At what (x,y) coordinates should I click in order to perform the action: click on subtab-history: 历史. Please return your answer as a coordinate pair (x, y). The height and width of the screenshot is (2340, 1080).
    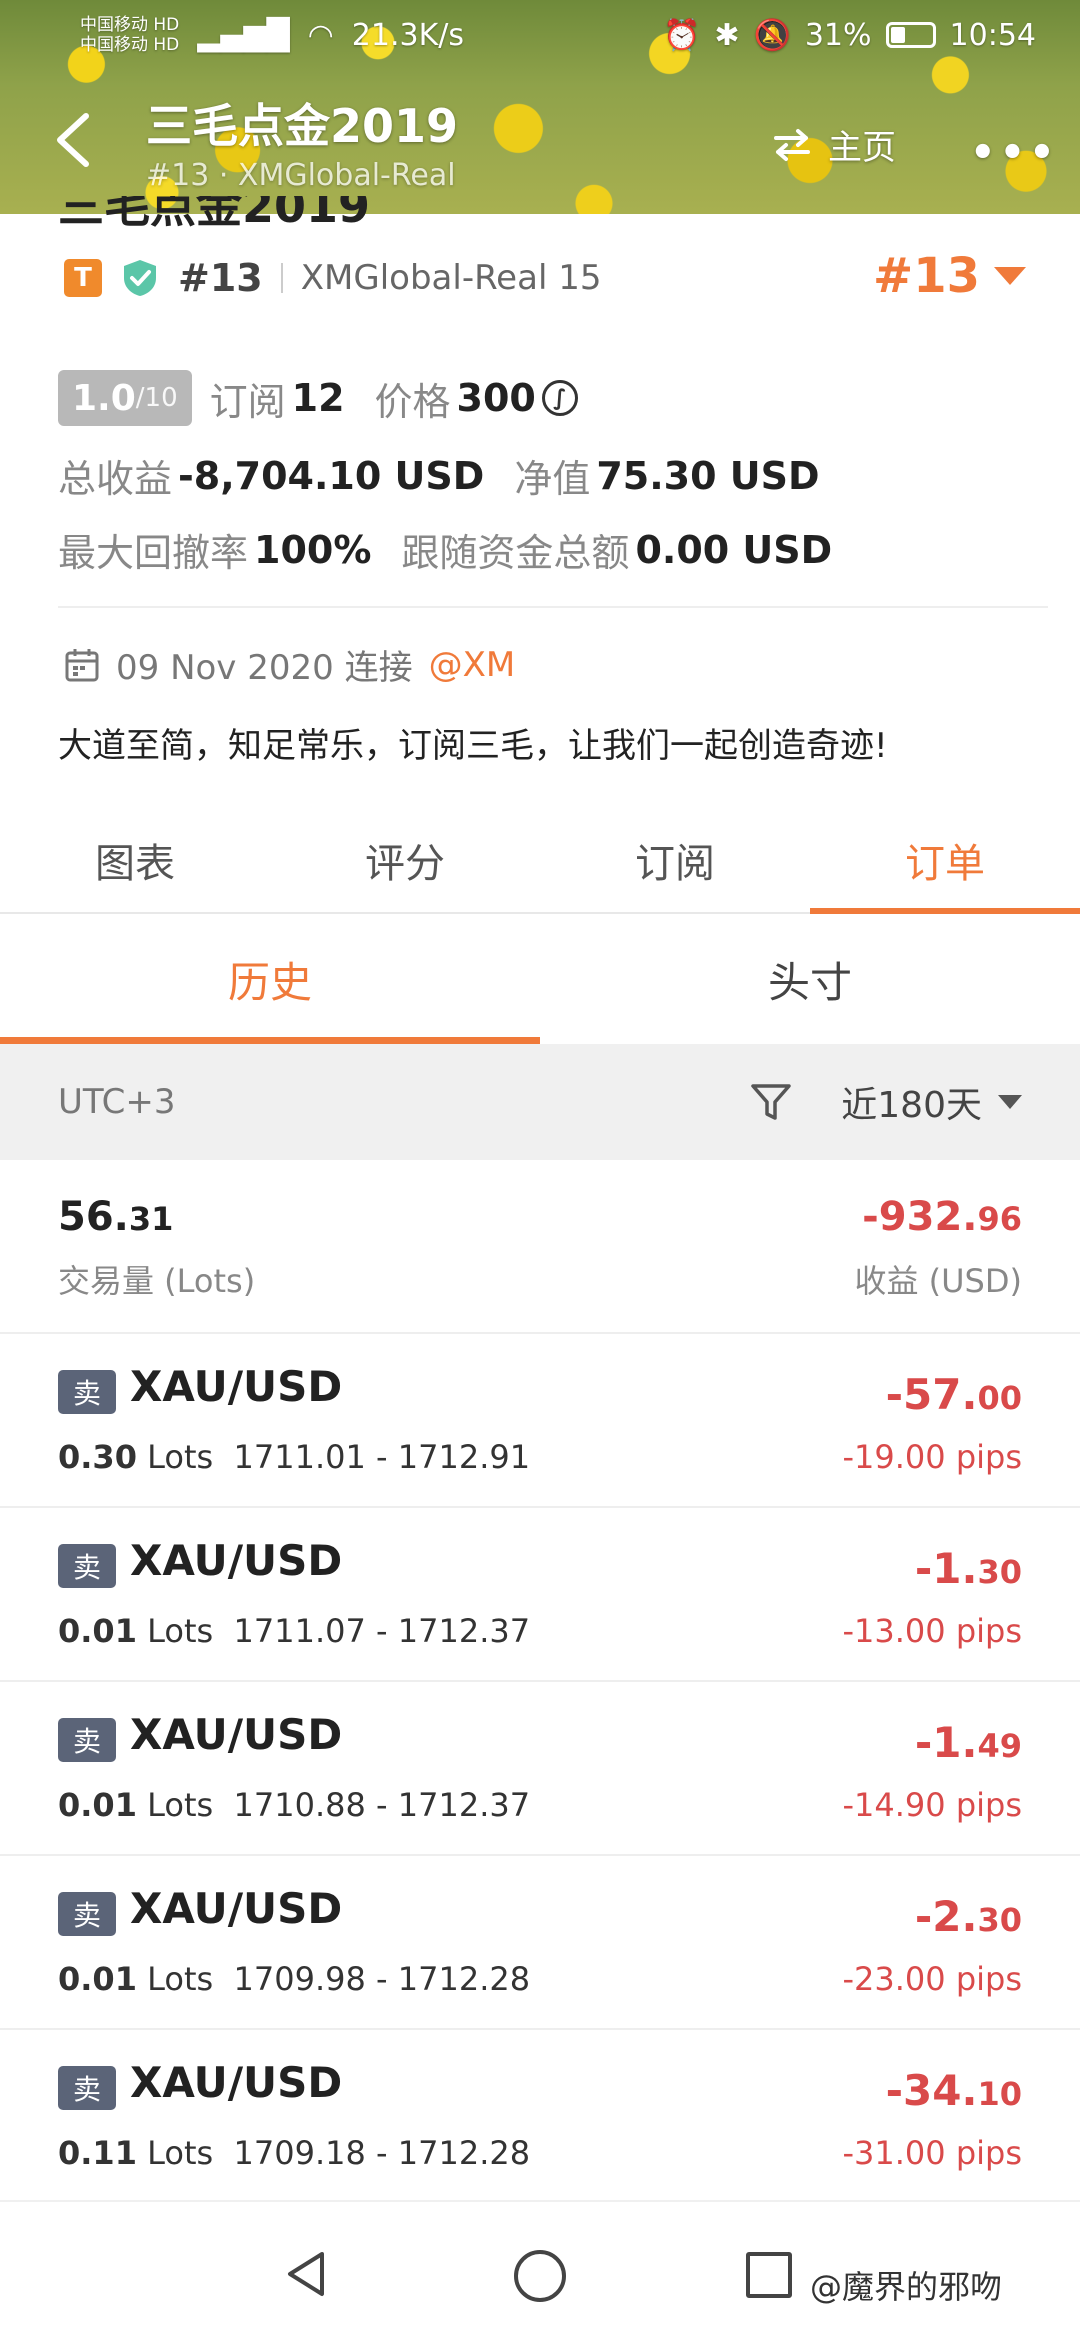
    Looking at the image, I should click on (270, 979).